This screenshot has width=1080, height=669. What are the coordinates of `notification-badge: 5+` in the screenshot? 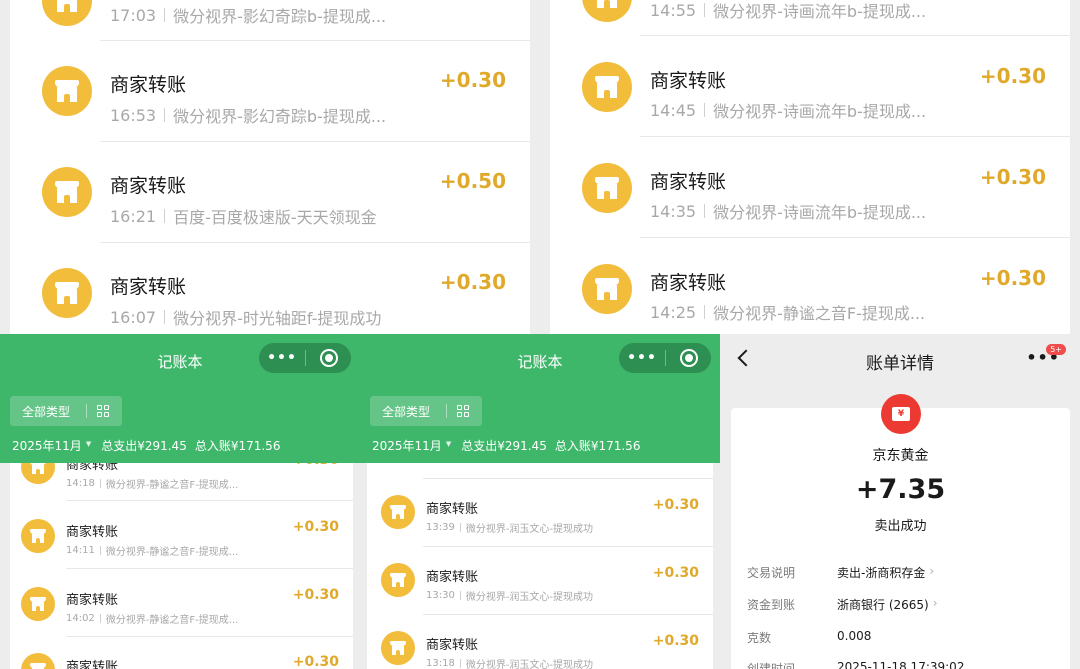 It's located at (1056, 349).